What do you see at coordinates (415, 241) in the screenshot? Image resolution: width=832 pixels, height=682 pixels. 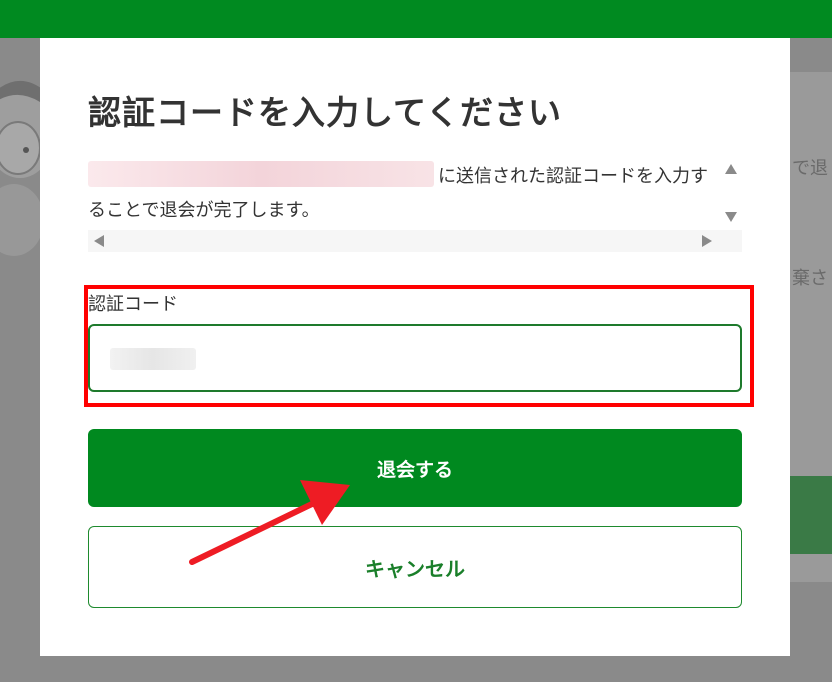 I see `horizontal-scrollbar` at bounding box center [415, 241].